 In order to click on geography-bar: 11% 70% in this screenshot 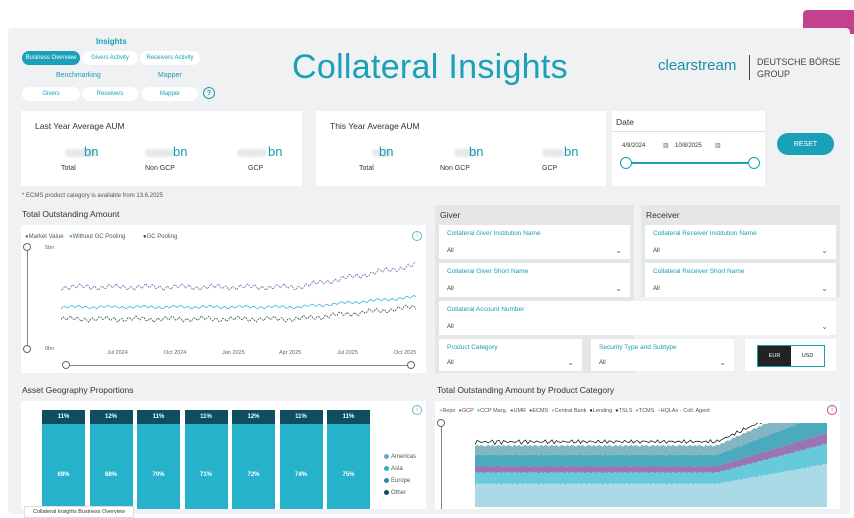, I will do `click(158, 459)`.